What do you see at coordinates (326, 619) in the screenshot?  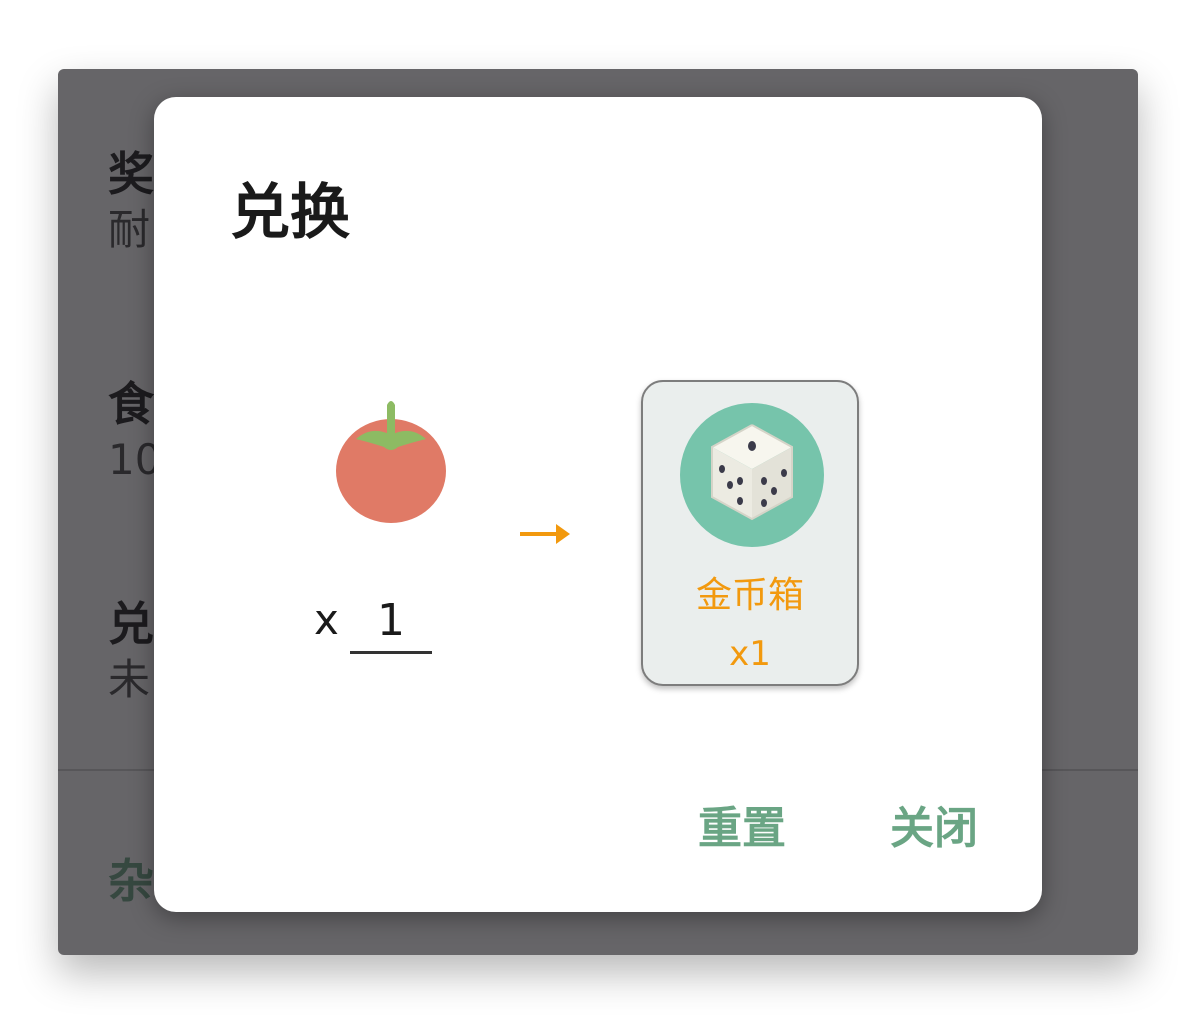 I see `quantity-prefix: x` at bounding box center [326, 619].